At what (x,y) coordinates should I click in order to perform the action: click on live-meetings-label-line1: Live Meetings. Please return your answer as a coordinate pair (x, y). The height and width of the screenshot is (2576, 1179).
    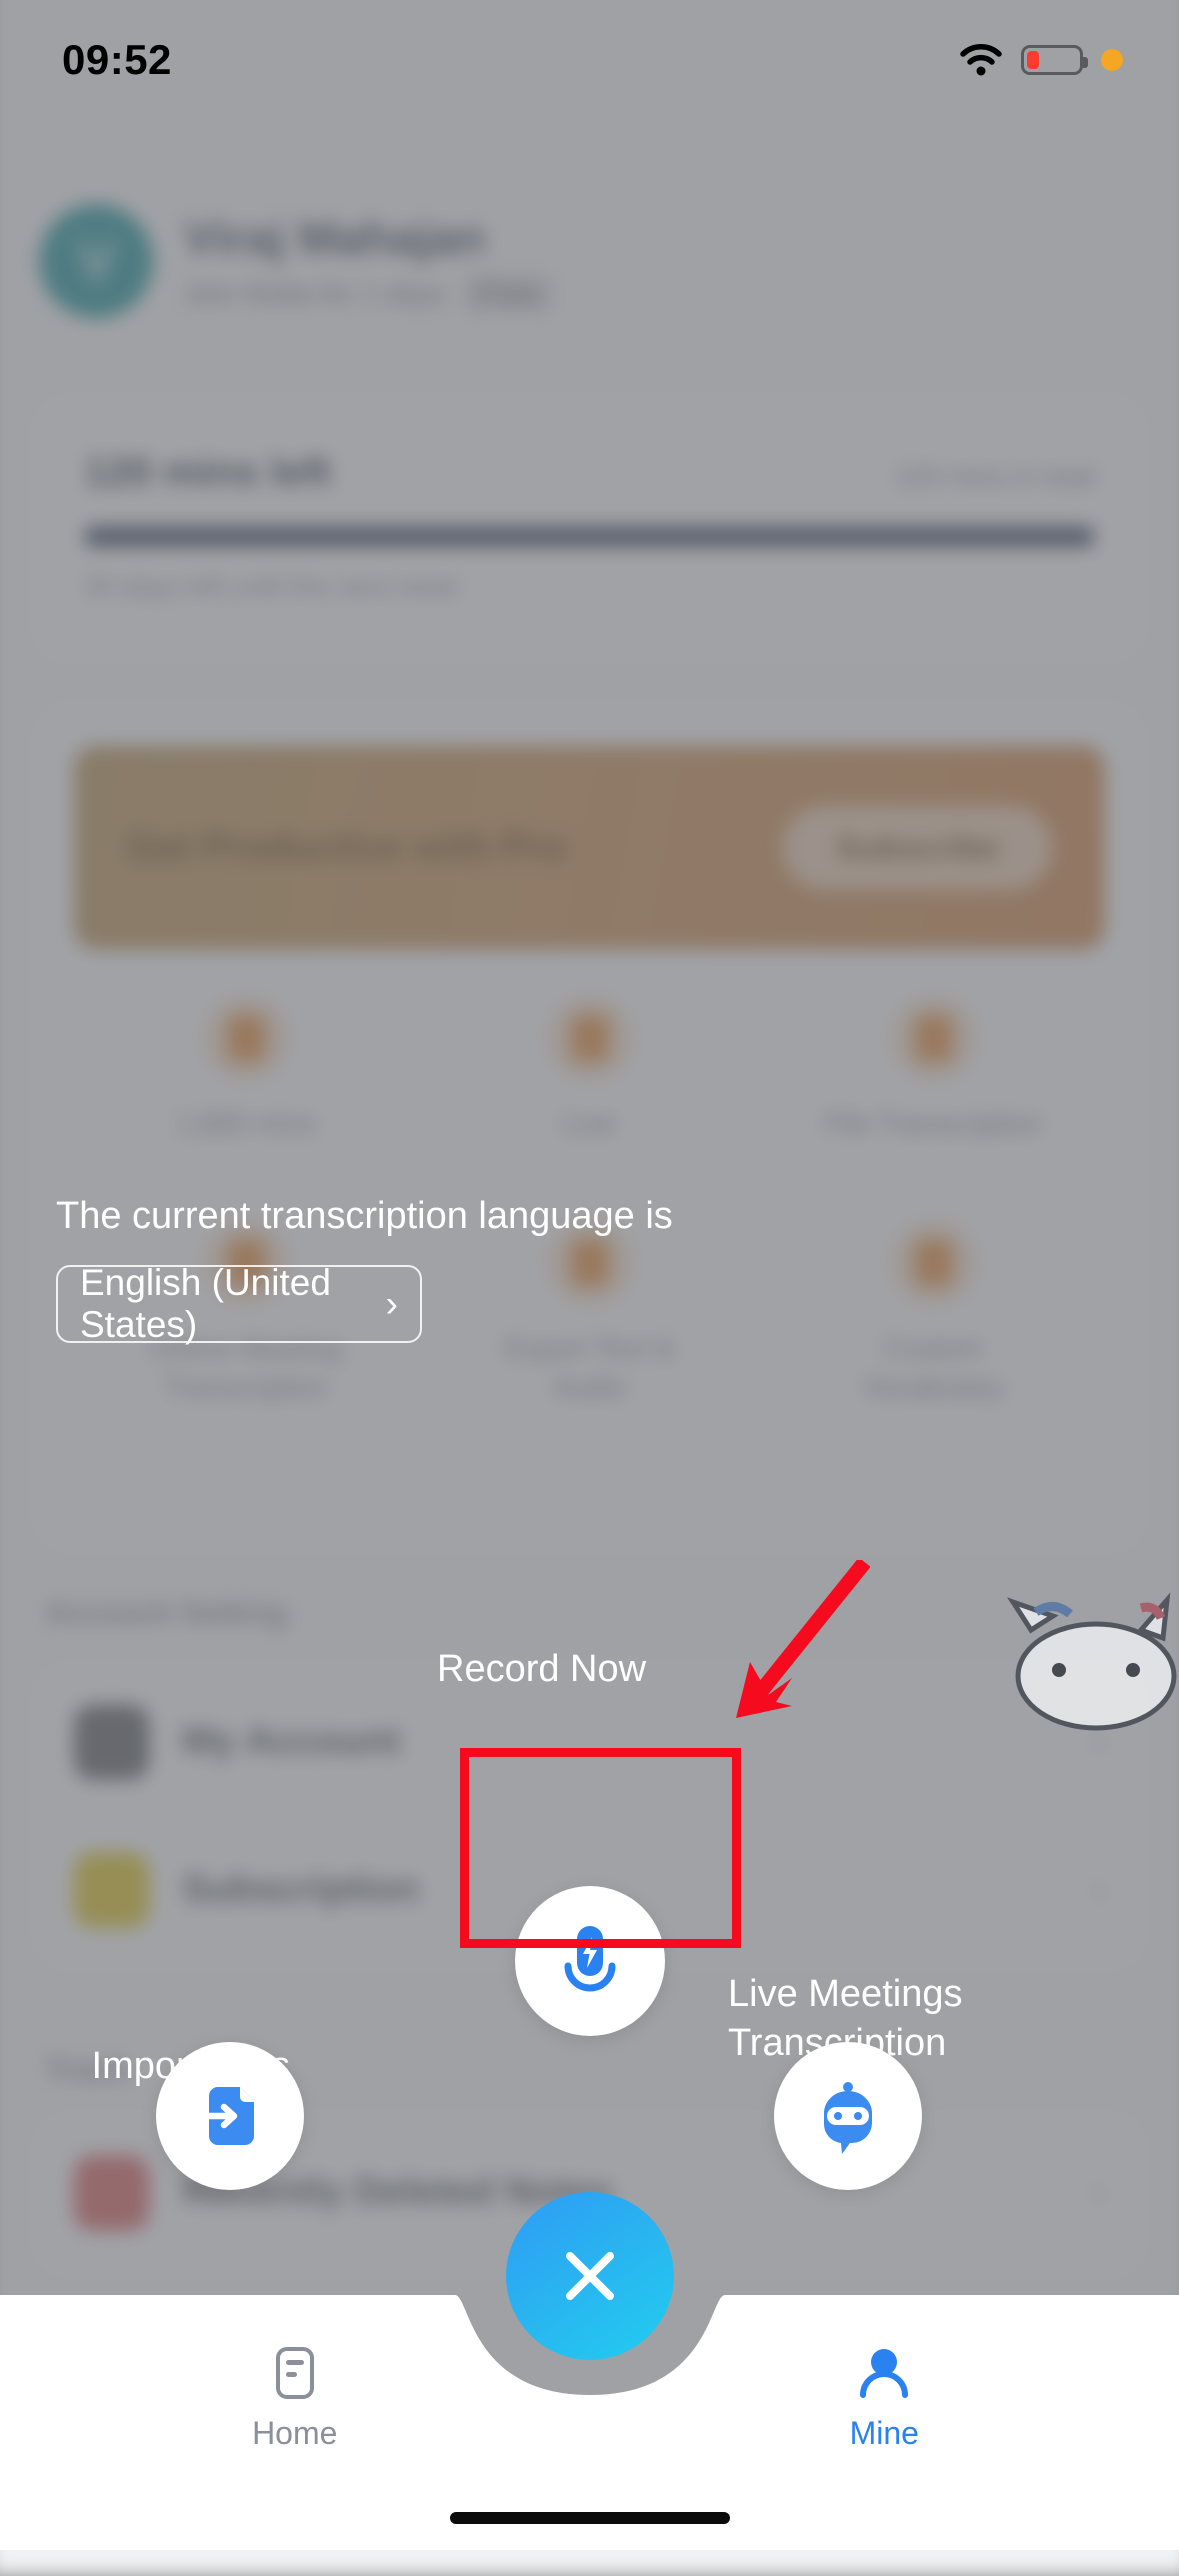
    Looking at the image, I should click on (845, 1994).